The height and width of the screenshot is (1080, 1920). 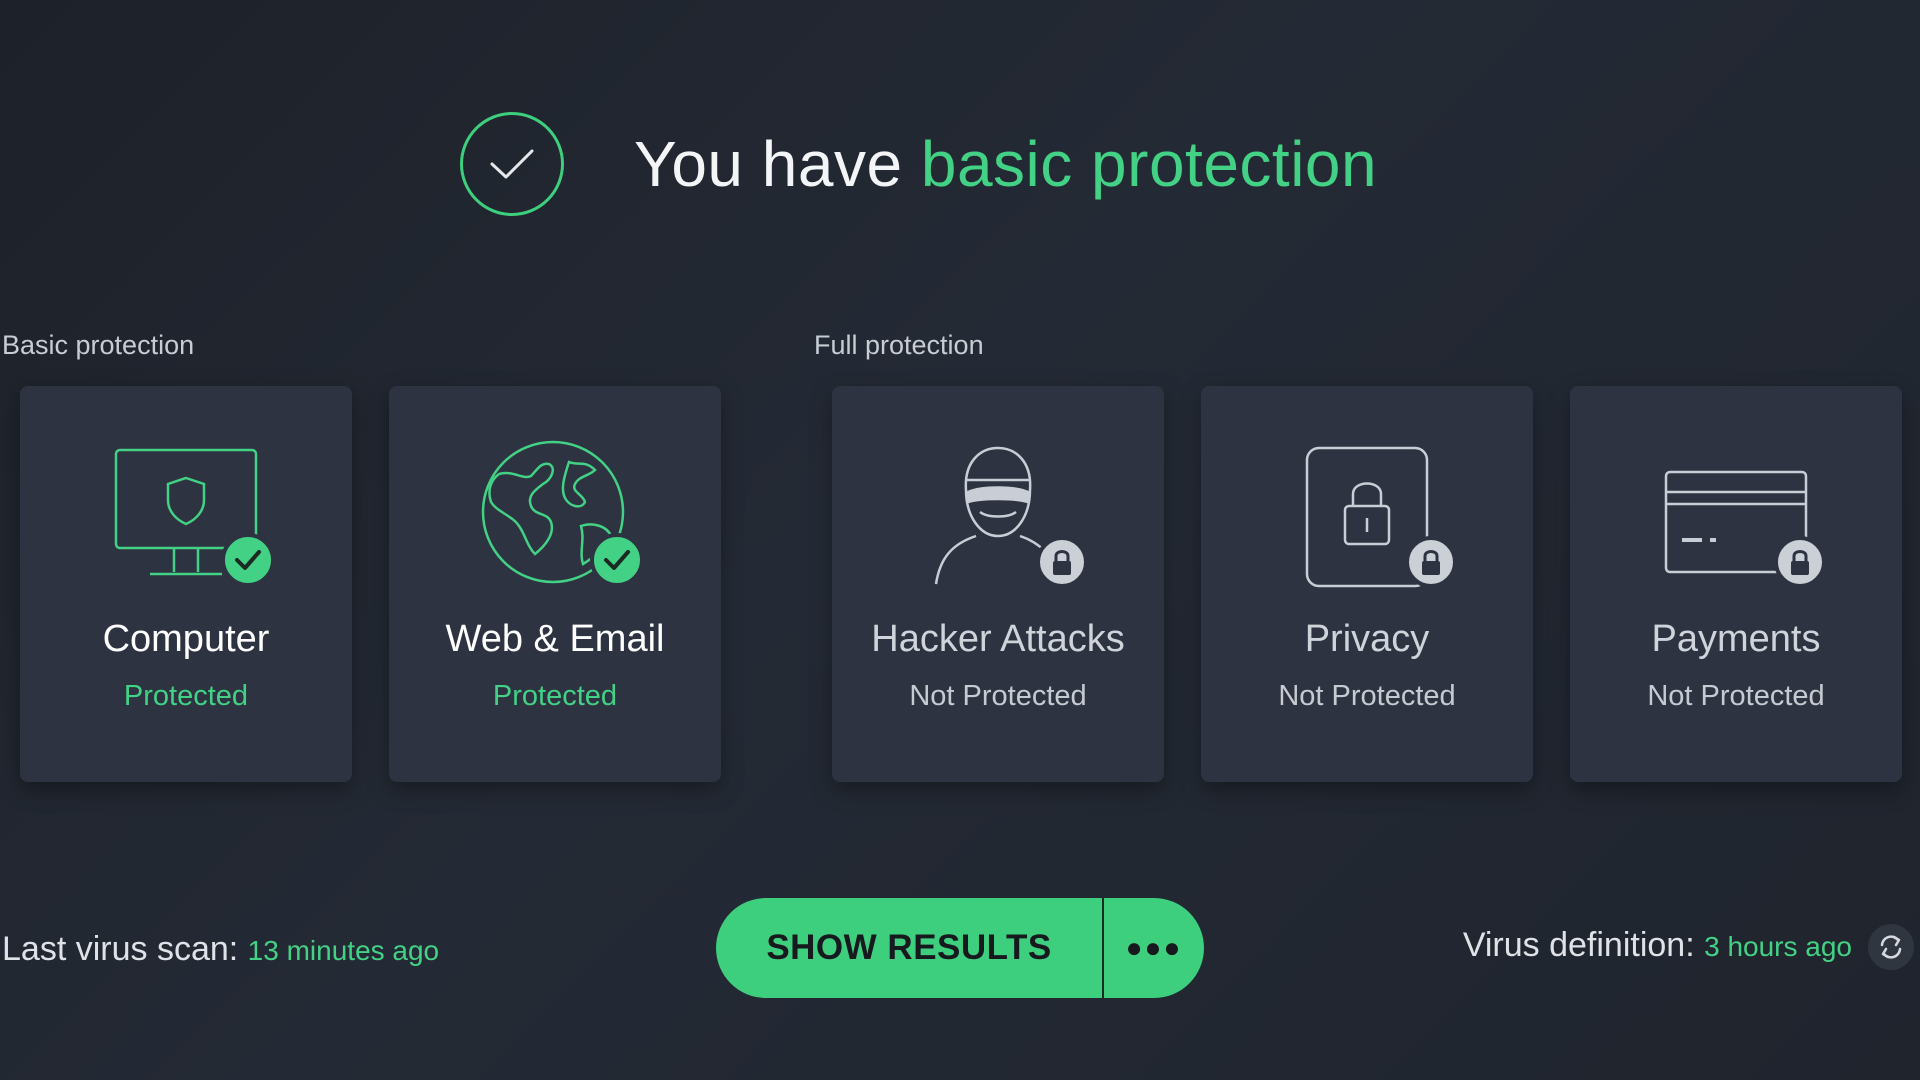 What do you see at coordinates (1367, 584) in the screenshot?
I see `card-privacy: Privacy Not Protected` at bounding box center [1367, 584].